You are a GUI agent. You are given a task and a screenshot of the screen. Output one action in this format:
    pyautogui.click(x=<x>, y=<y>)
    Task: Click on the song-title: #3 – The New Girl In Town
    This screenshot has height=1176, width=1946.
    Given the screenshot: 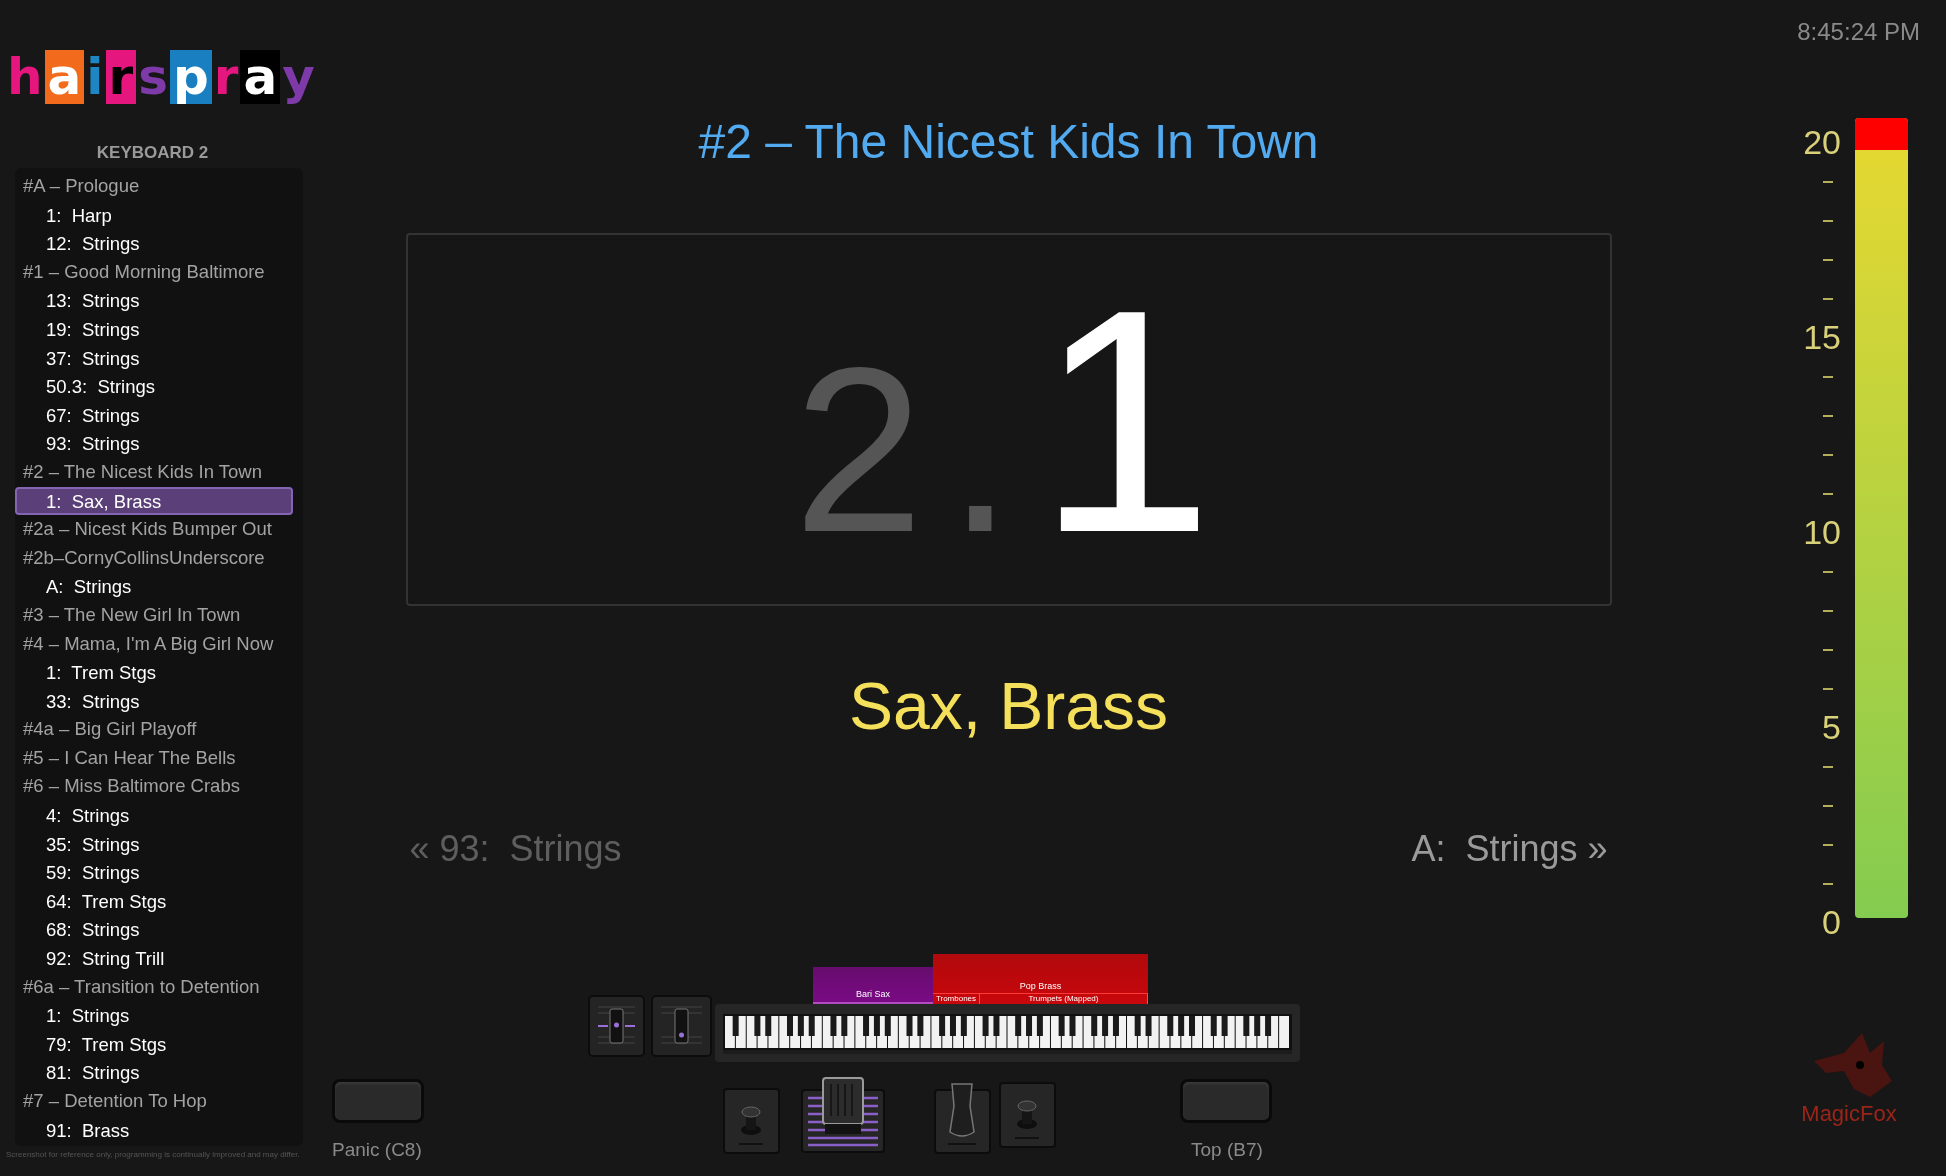 What is the action you would take?
    pyautogui.click(x=159, y=615)
    